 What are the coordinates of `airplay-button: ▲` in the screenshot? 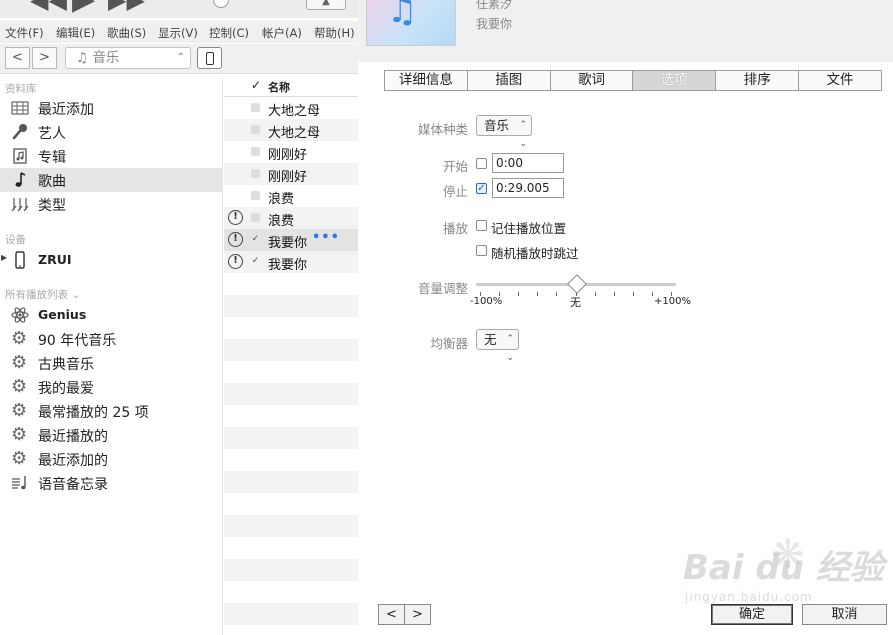 It's located at (326, 5).